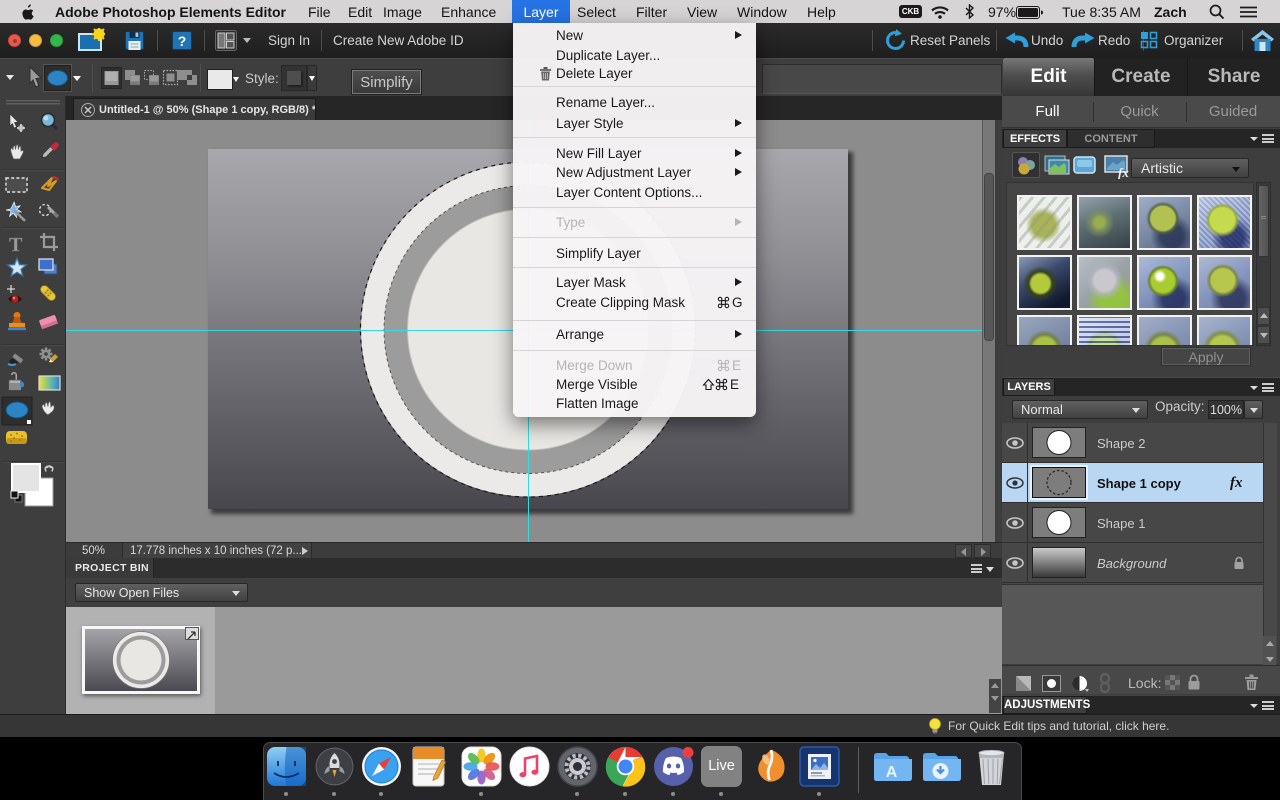  I want to click on svg-text: A, so click(892, 772).